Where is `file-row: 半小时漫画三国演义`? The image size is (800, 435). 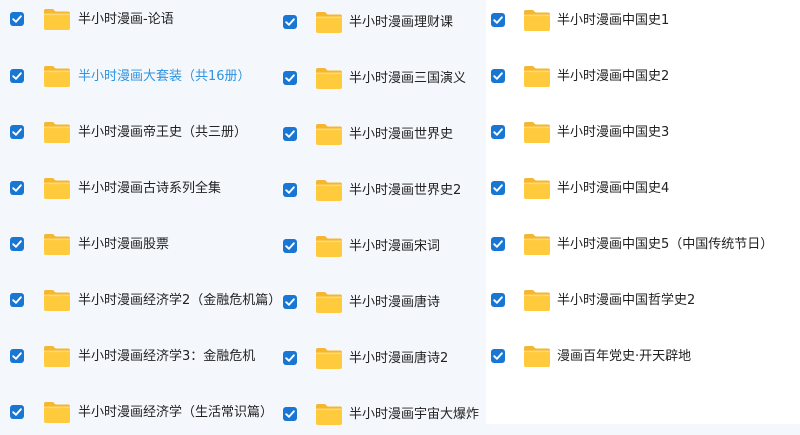 file-row: 半小时漫画三国演义 is located at coordinates (382, 79).